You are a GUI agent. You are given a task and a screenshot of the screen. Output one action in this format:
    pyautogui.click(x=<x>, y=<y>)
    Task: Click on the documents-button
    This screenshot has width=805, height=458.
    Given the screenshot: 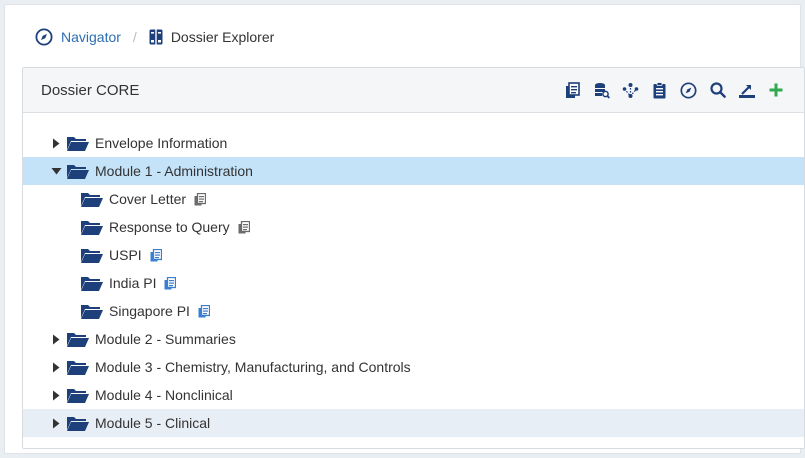 What is the action you would take?
    pyautogui.click(x=572, y=90)
    